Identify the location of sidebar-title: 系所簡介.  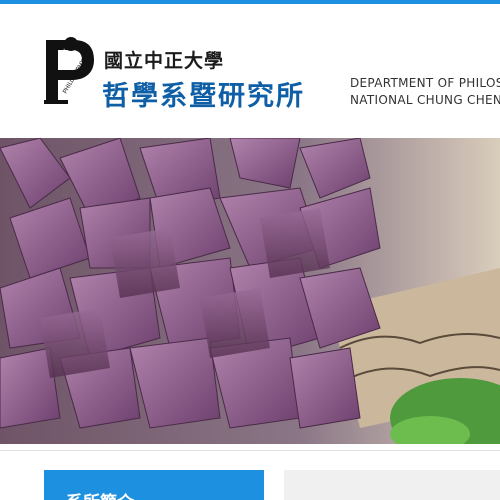
(154, 485).